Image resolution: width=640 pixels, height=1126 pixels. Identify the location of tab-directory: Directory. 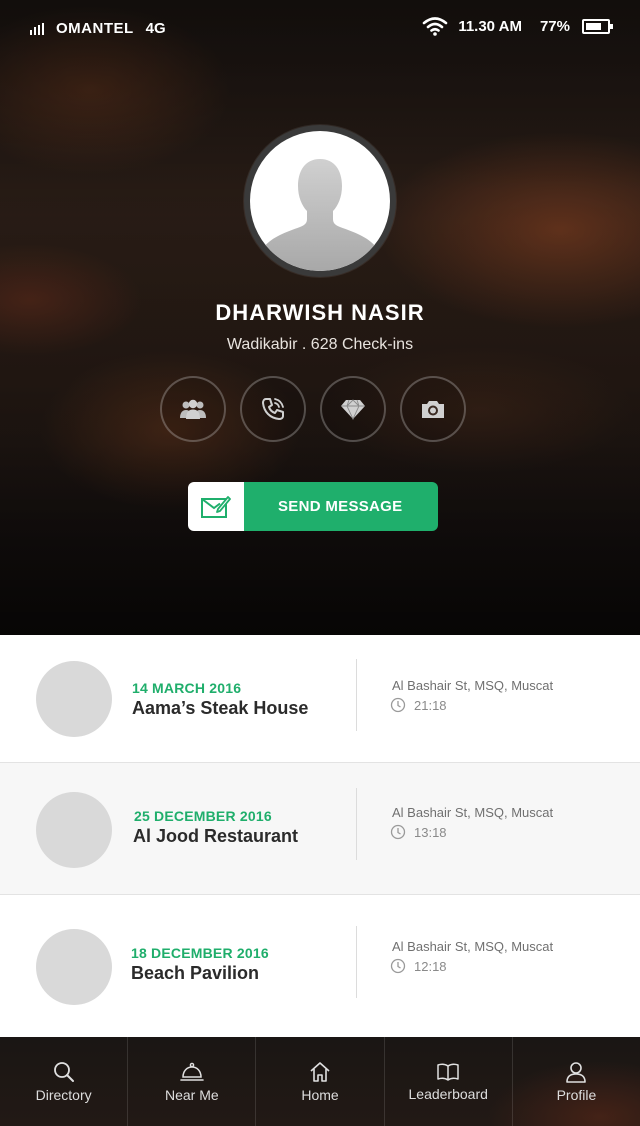
(64, 1081).